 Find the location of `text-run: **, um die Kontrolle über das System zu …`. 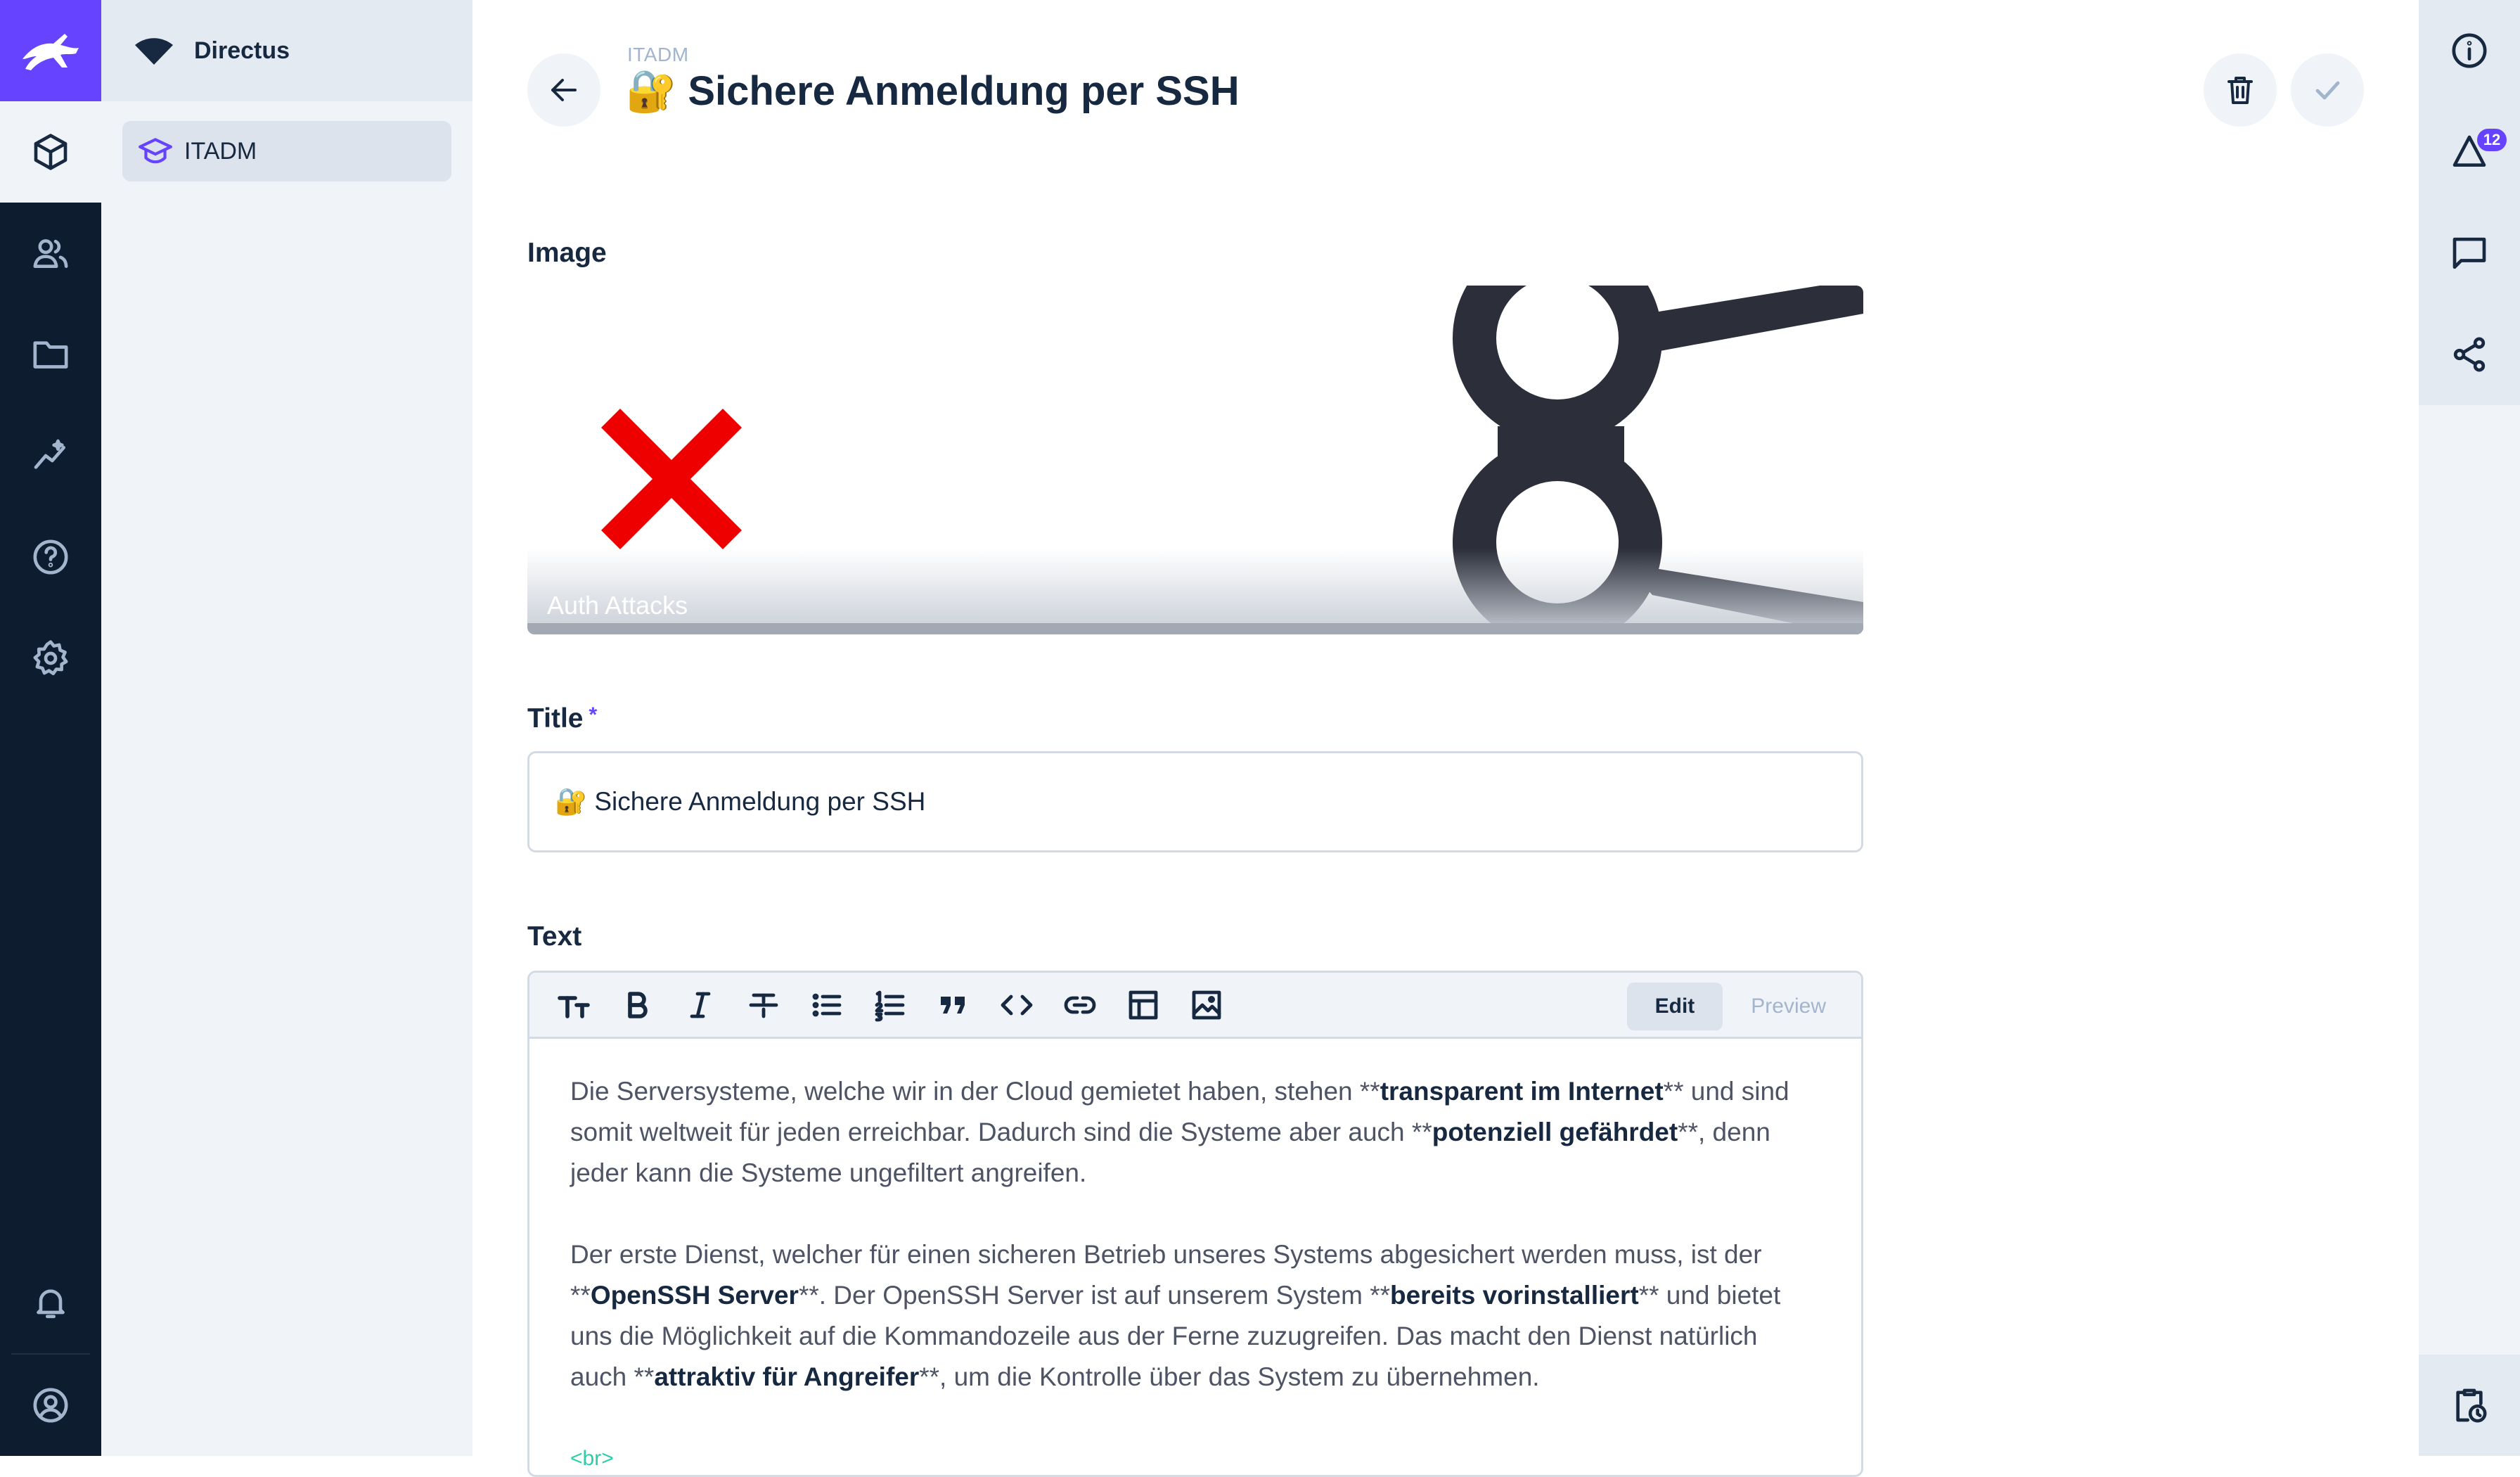

text-run: **, um die Kontrolle über das System zu … is located at coordinates (1229, 1377).